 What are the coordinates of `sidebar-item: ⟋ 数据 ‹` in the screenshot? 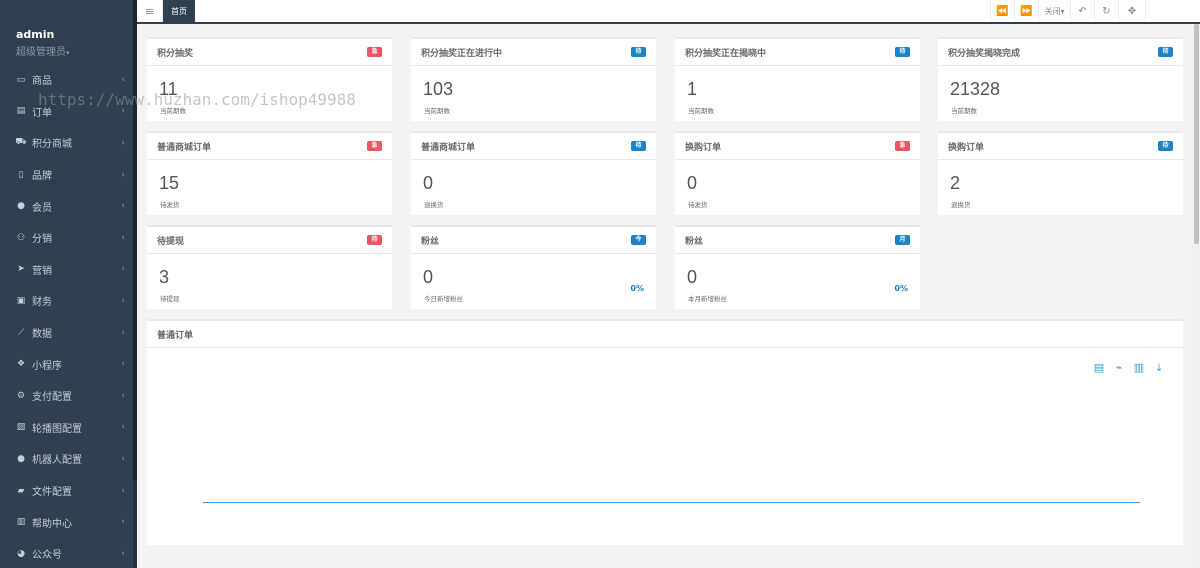 It's located at (68, 333).